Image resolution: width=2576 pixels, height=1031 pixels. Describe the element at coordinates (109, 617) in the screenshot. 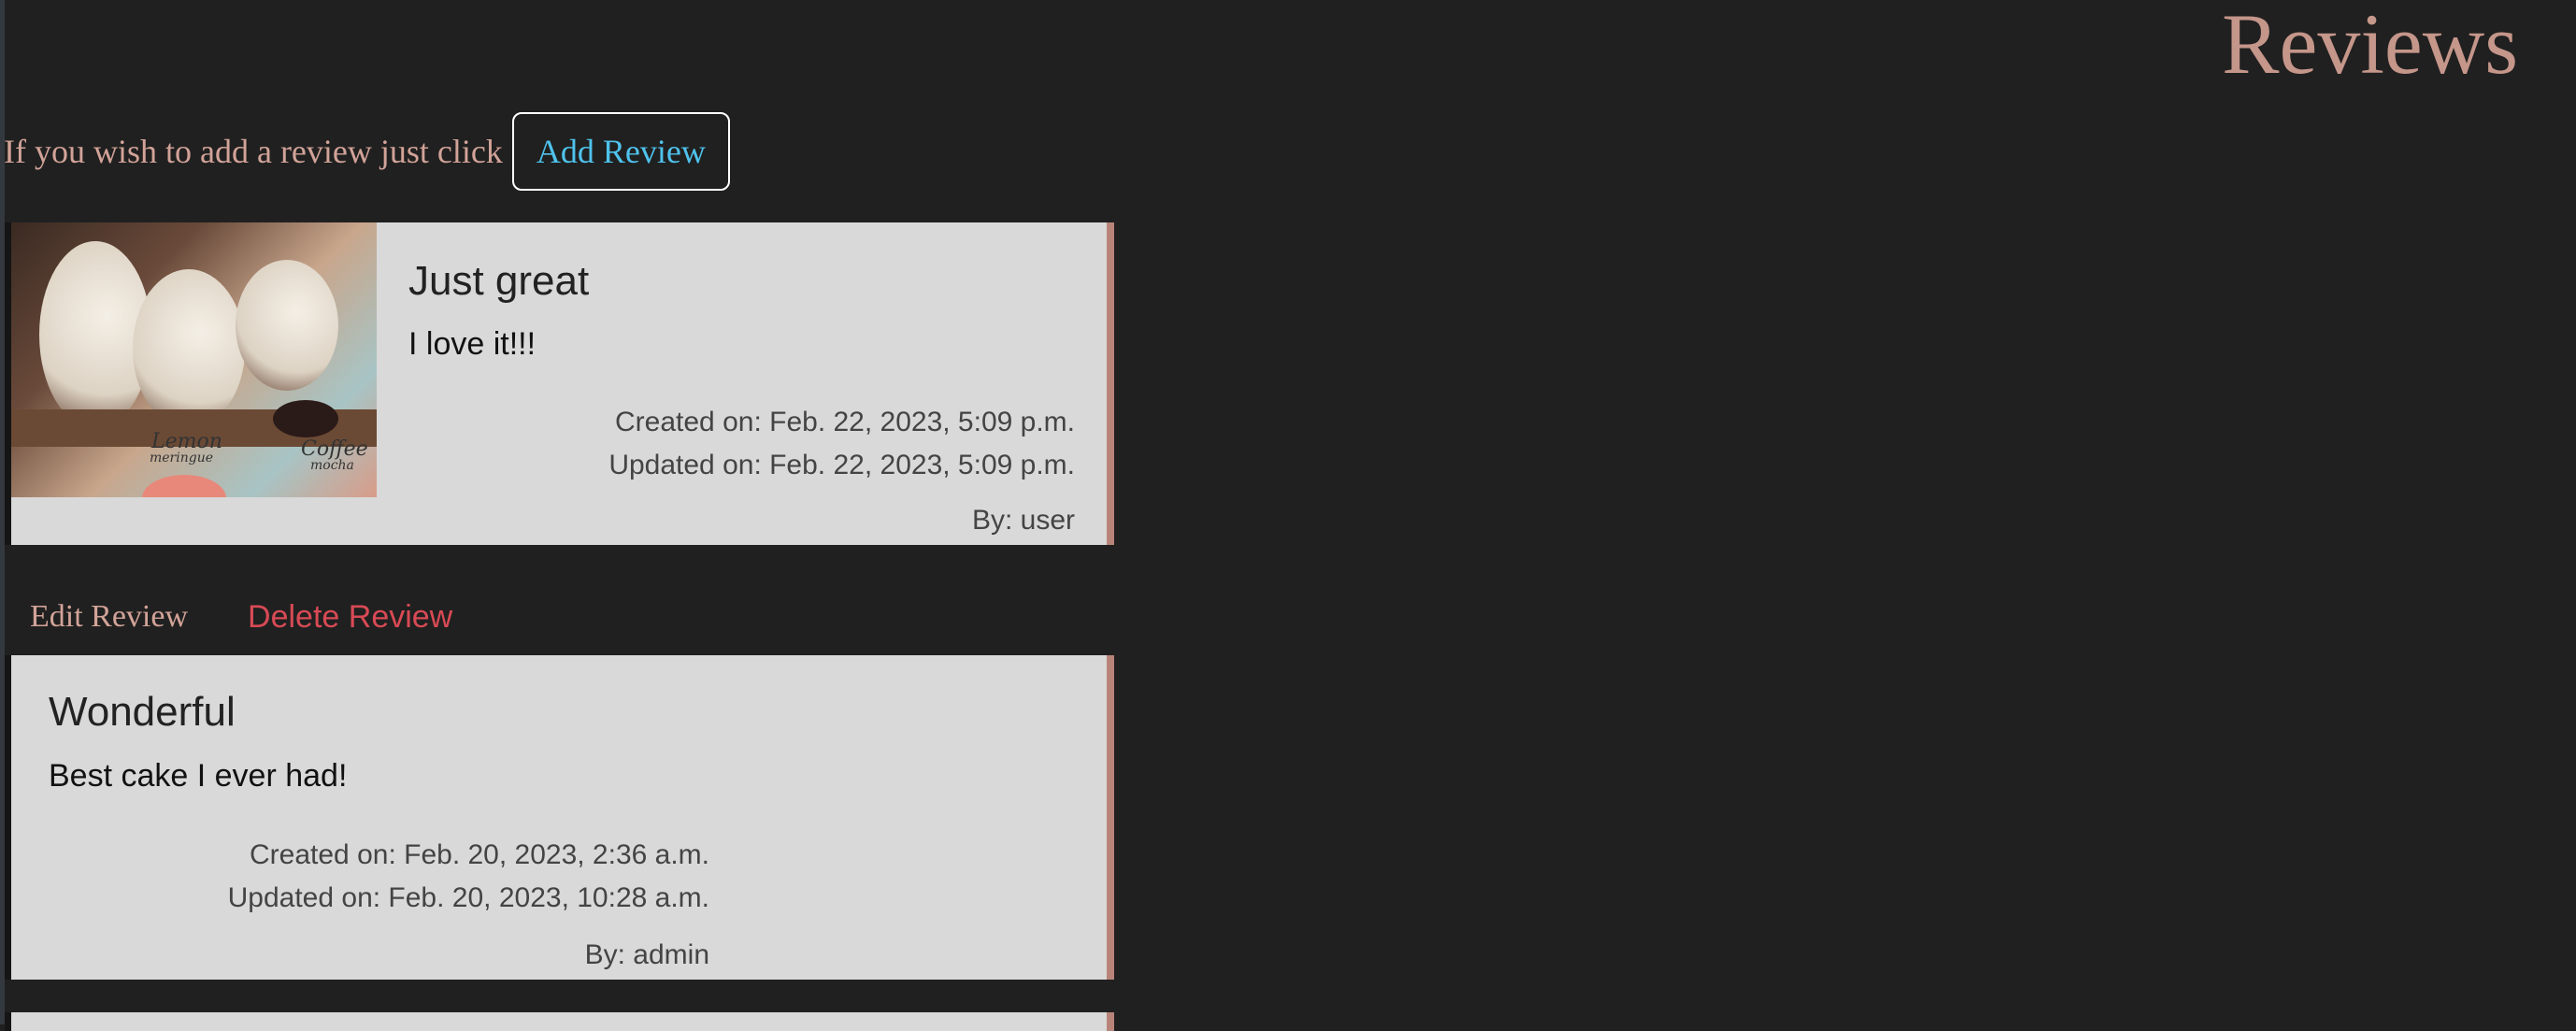

I see `edit-review-link: Edit Review` at that location.